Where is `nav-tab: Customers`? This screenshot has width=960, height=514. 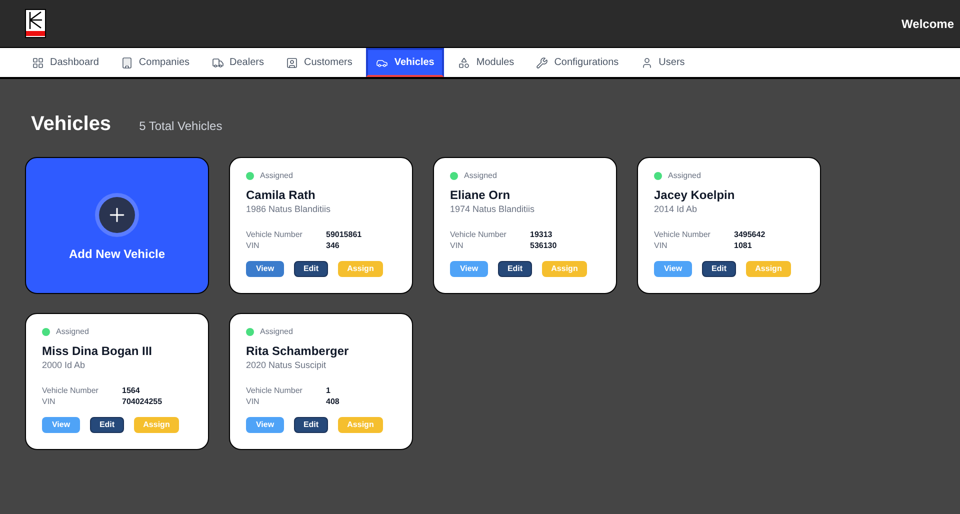 nav-tab: Customers is located at coordinates (319, 62).